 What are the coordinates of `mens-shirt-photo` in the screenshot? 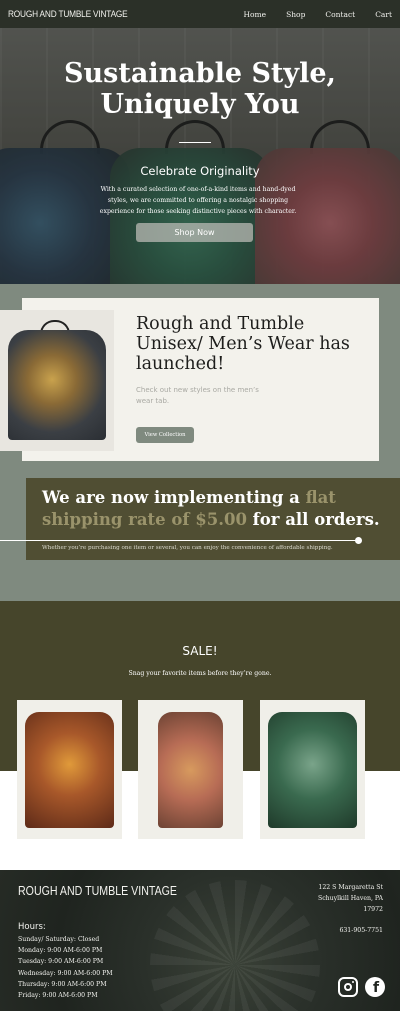 It's located at (57, 380).